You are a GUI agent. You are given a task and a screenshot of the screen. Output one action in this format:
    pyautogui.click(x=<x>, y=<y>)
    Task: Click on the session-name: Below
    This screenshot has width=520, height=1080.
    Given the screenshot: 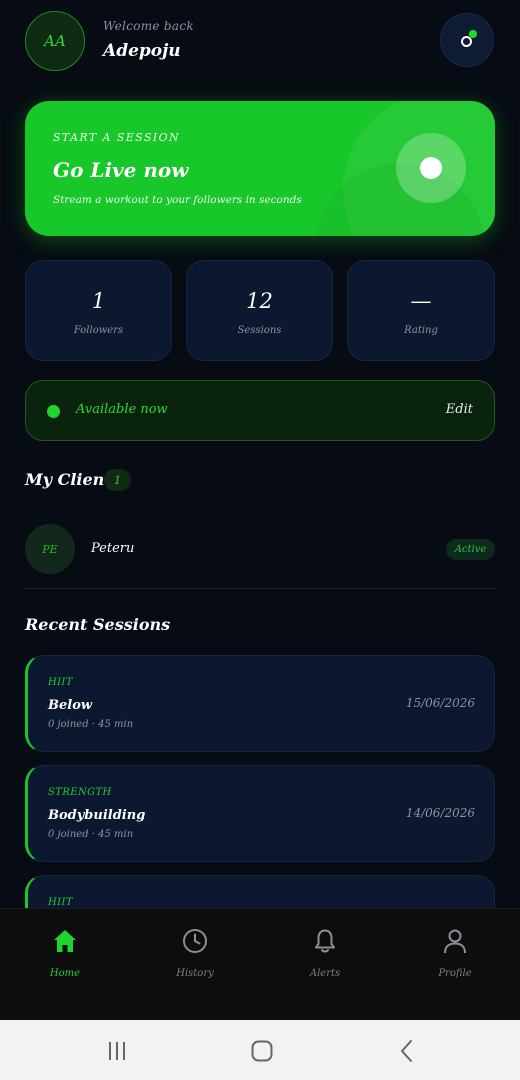 What is the action you would take?
    pyautogui.click(x=70, y=705)
    